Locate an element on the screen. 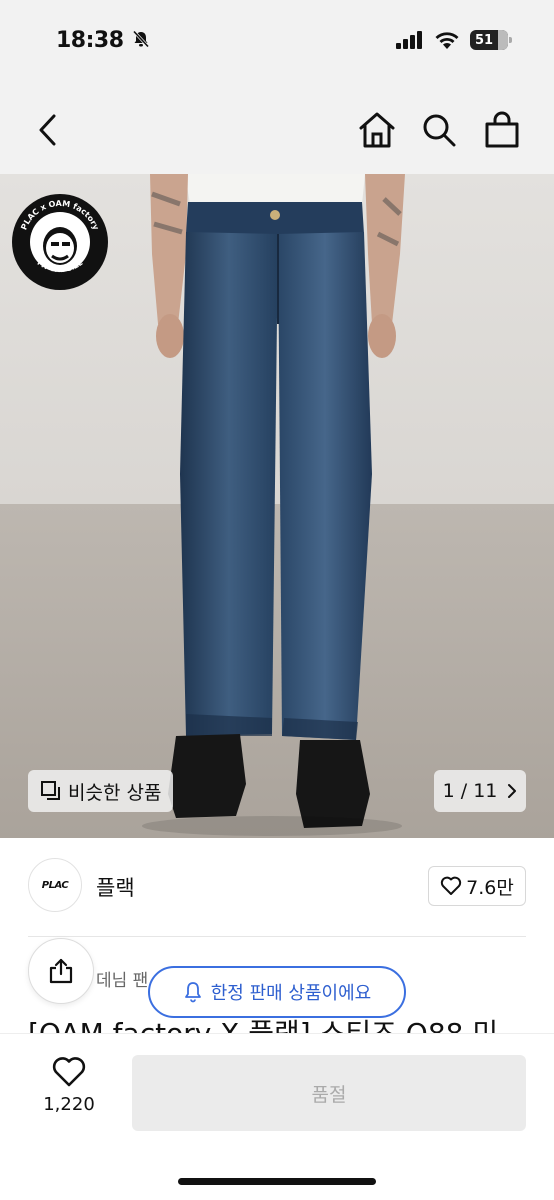 The image size is (554, 1200). search-button is located at coordinates (439, 130).